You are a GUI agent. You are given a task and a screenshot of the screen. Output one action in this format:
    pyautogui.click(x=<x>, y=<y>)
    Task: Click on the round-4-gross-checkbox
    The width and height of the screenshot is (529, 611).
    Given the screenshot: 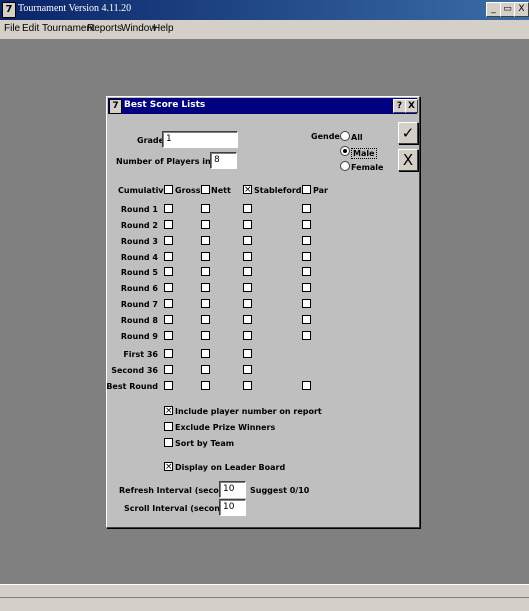 What is the action you would take?
    pyautogui.click(x=168, y=256)
    